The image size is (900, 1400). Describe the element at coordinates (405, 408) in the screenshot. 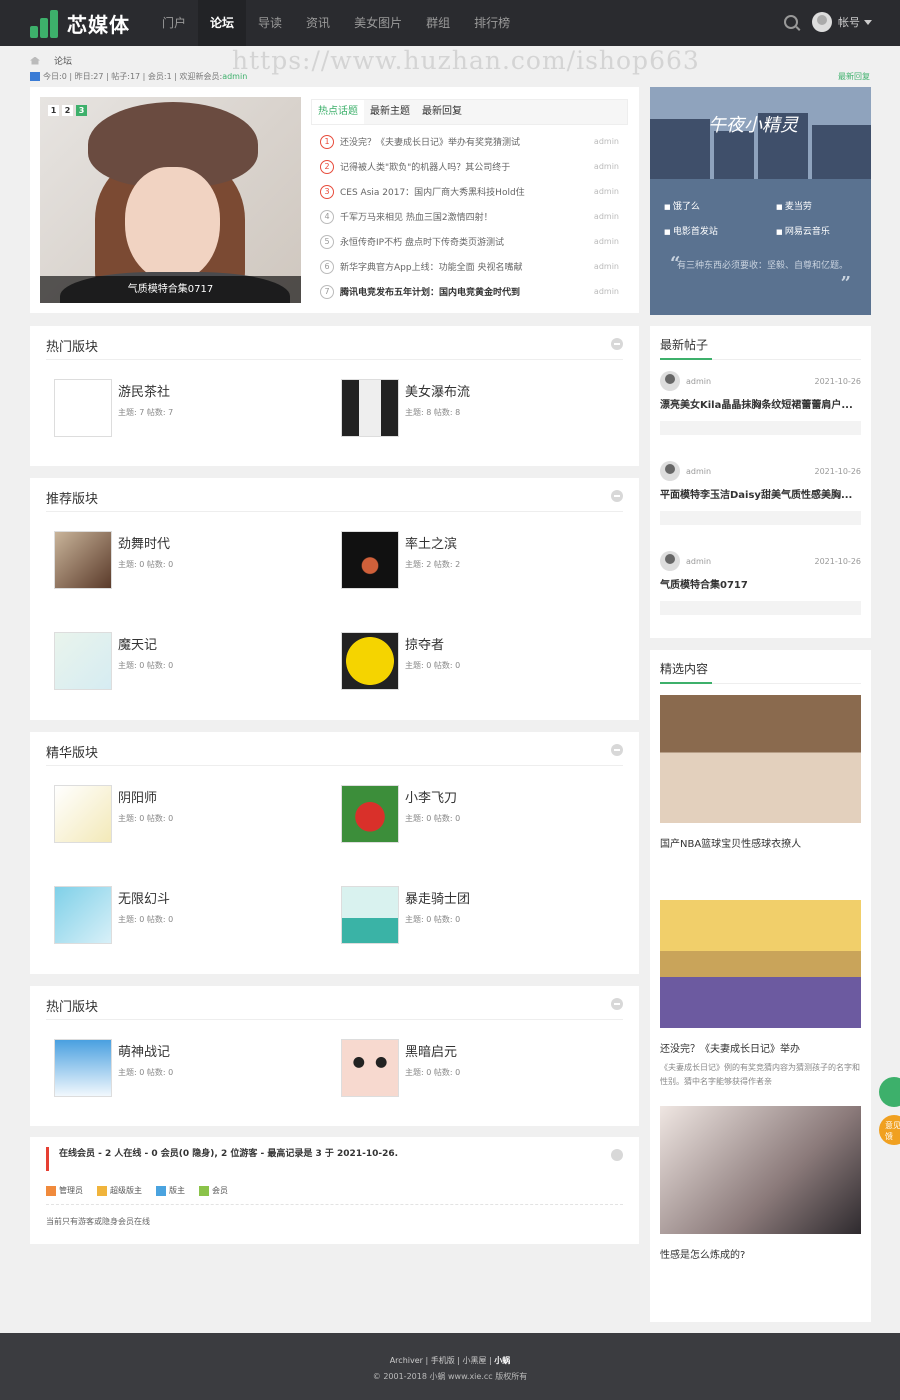

I see `forum-item: 美女瀑布流 主题: 8 帖数: 8` at that location.